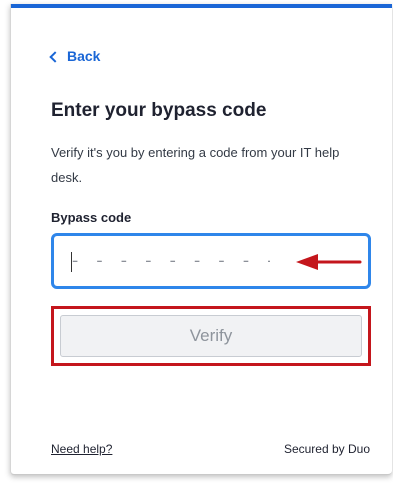  What do you see at coordinates (55, 56) in the screenshot?
I see `chevron-left-icon` at bounding box center [55, 56].